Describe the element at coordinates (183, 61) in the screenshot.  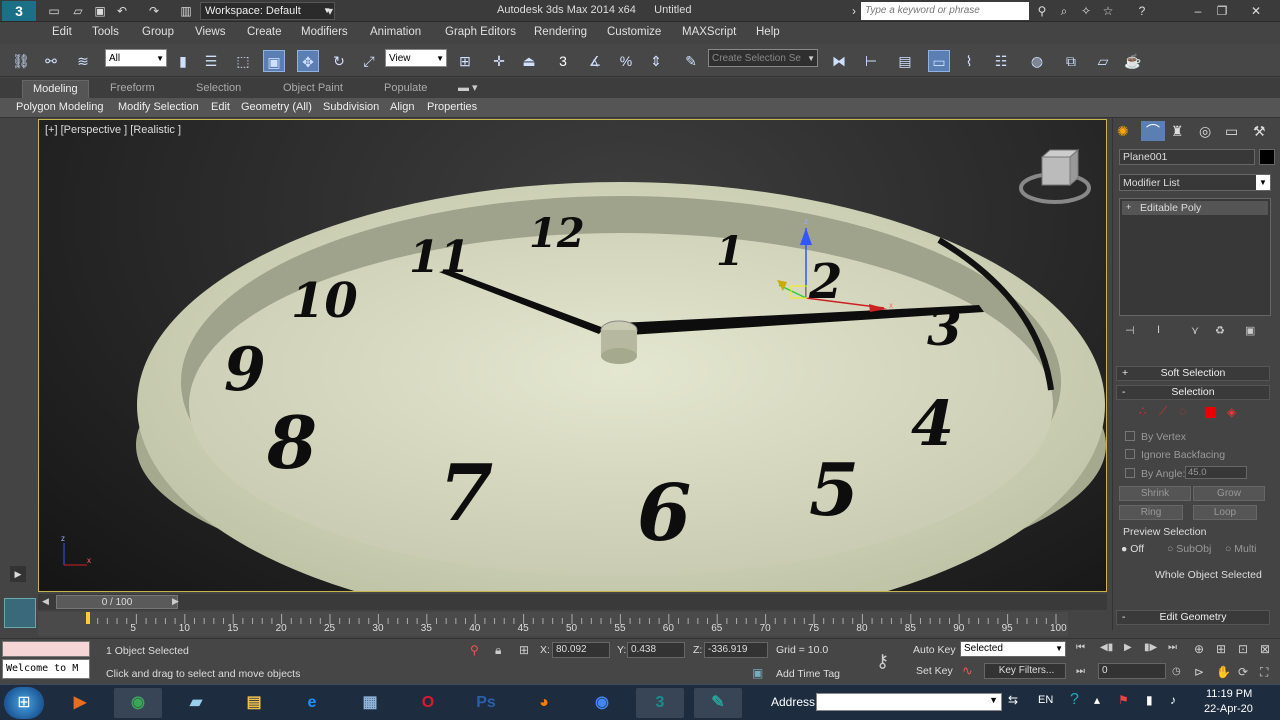
I see `select-object-icon: ▮` at that location.